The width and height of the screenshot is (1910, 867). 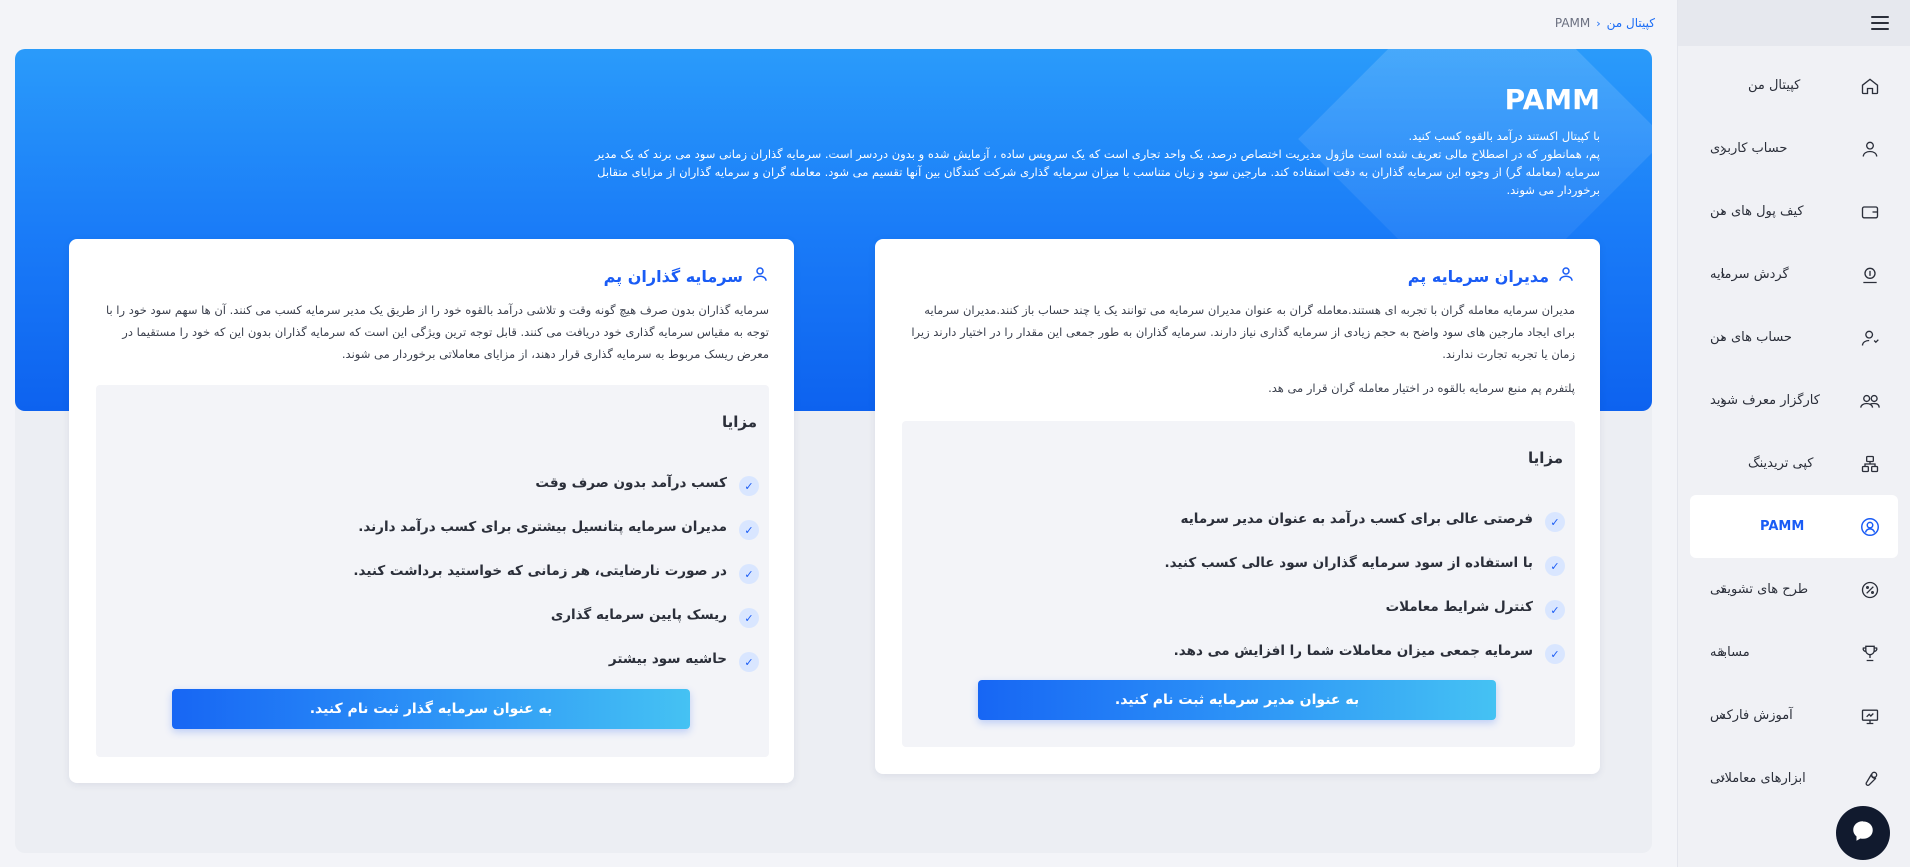 What do you see at coordinates (1870, 527) in the screenshot?
I see `pamm-icon` at bounding box center [1870, 527].